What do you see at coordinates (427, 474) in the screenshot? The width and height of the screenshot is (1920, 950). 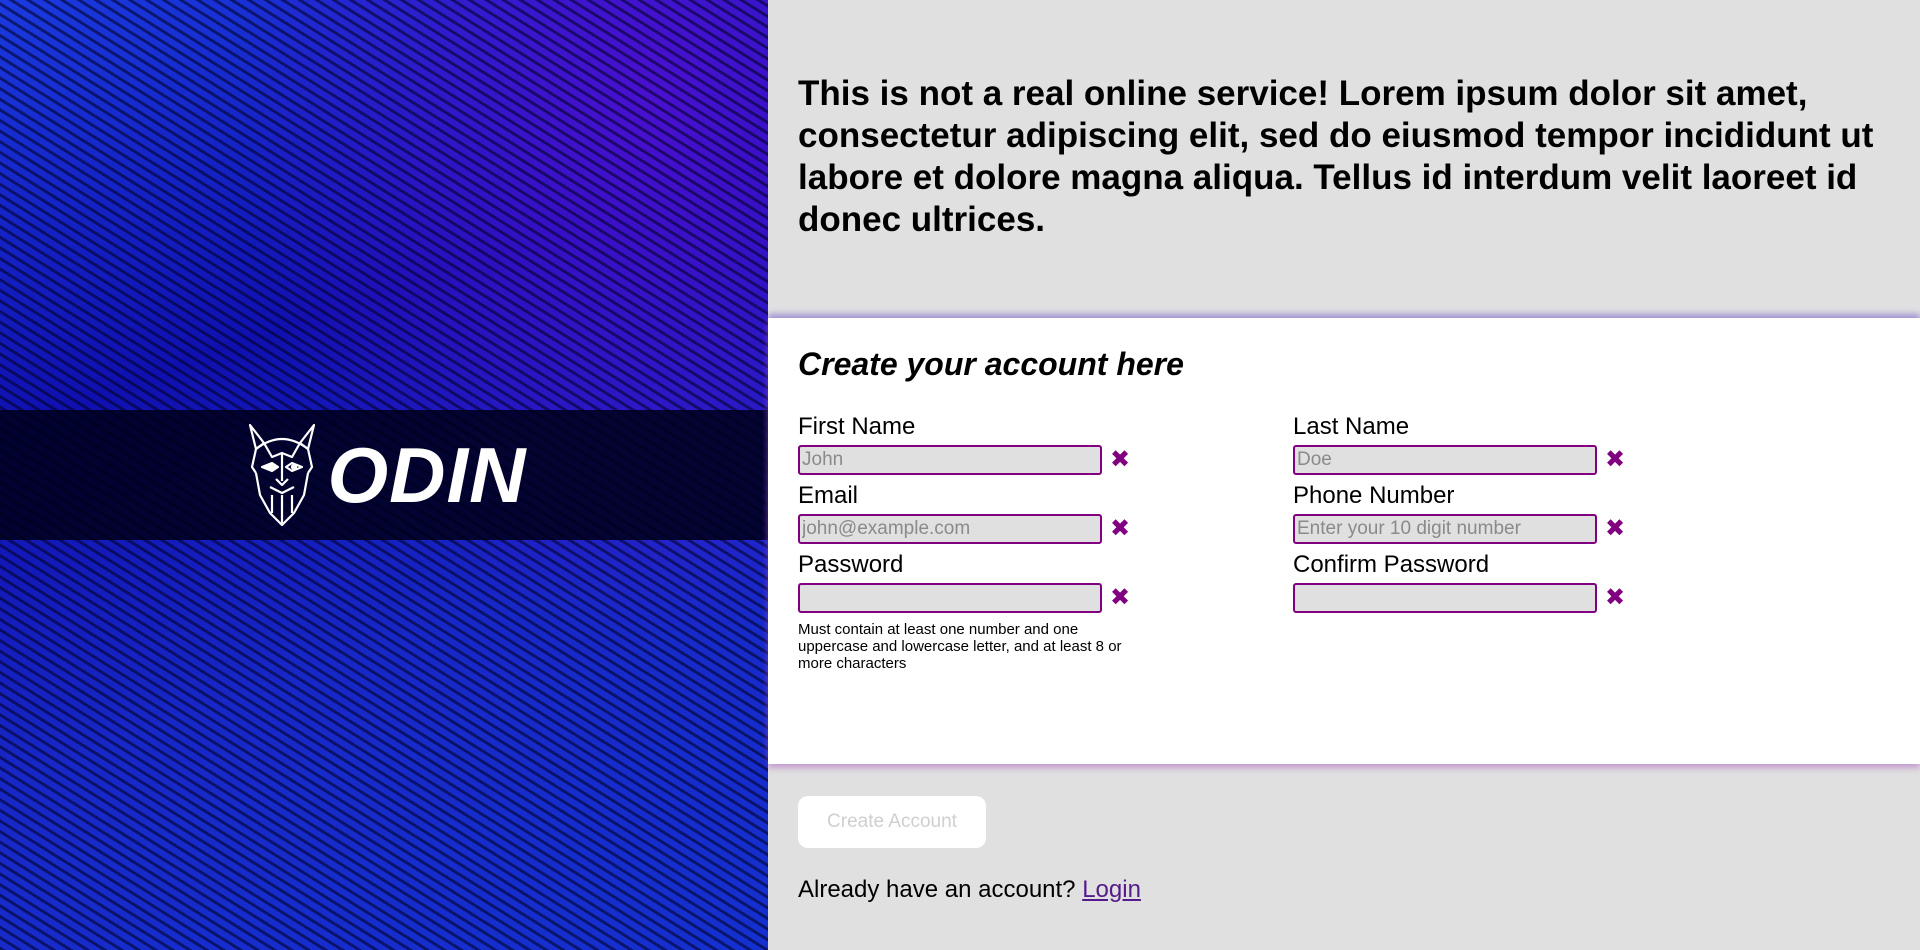 I see `brand-name: ODIN` at bounding box center [427, 474].